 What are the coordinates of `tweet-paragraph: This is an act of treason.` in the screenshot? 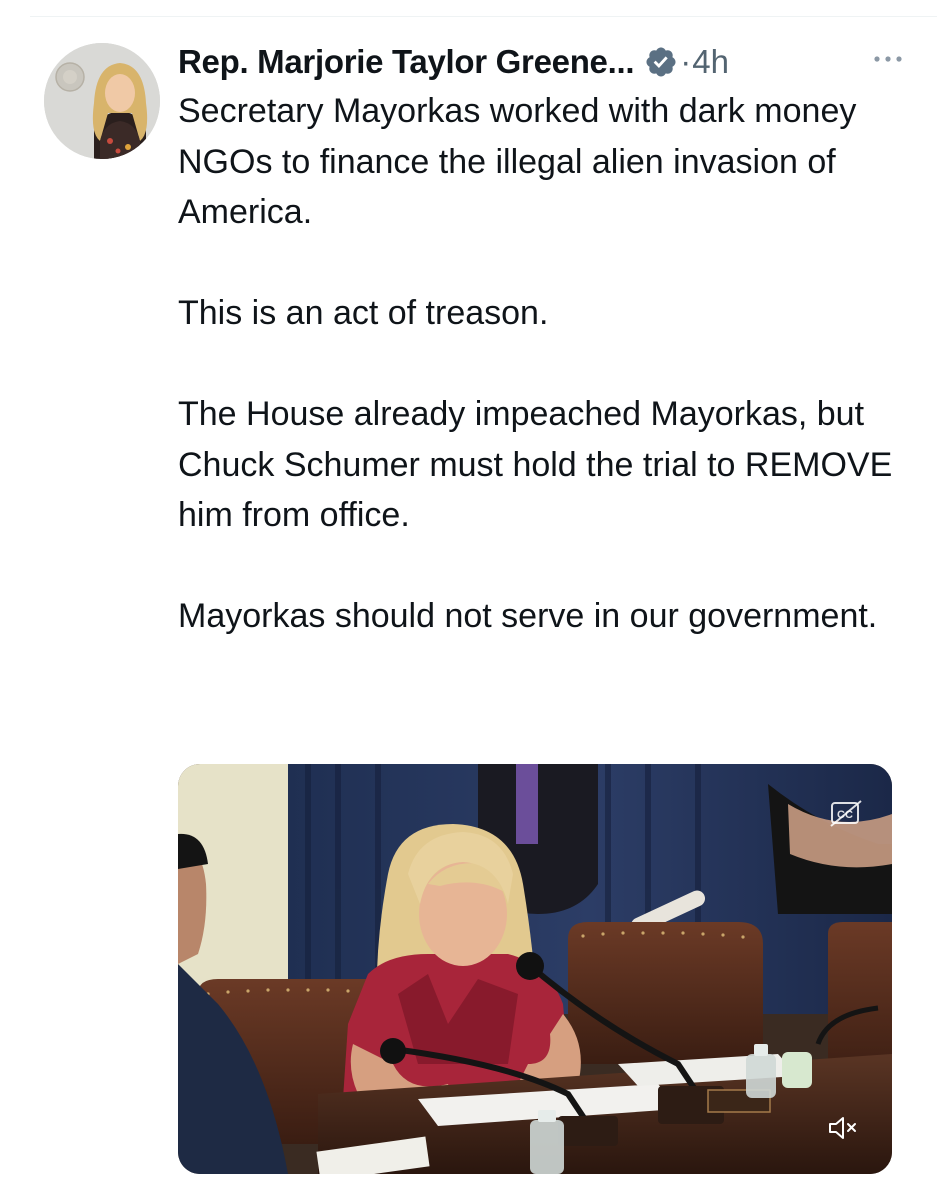 It's located at (363, 313).